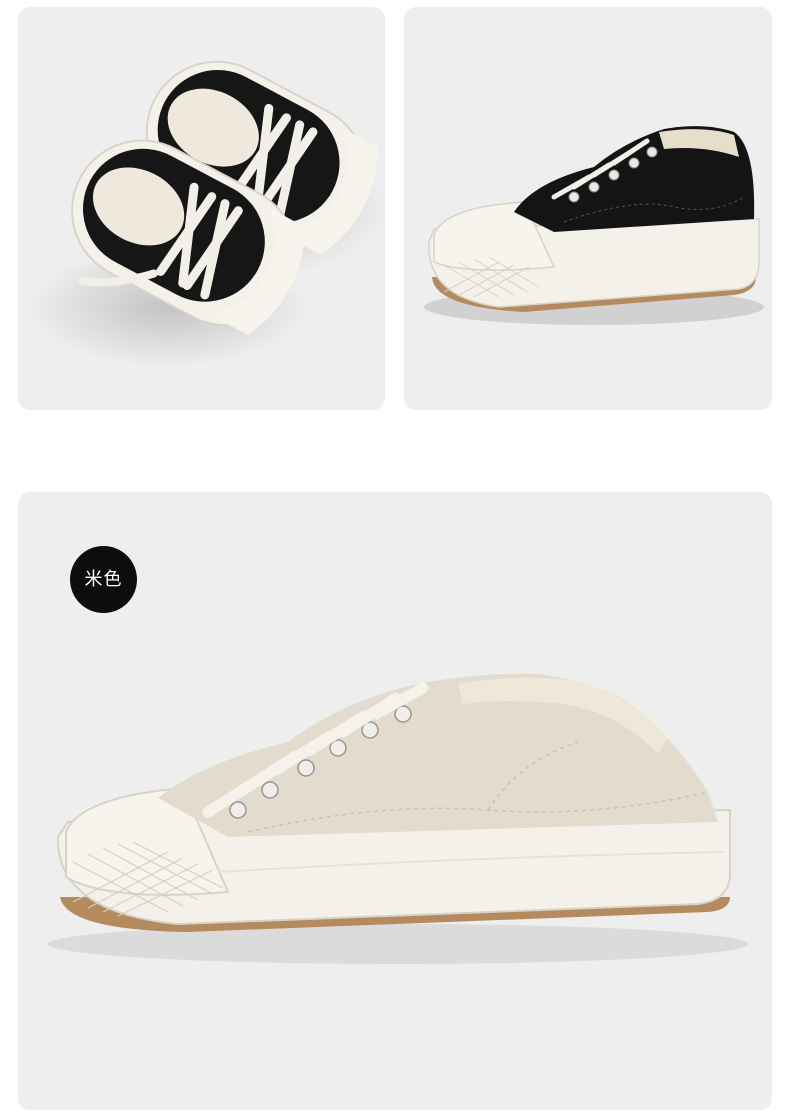  What do you see at coordinates (103, 579) in the screenshot?
I see `color-label-badge: 米色` at bounding box center [103, 579].